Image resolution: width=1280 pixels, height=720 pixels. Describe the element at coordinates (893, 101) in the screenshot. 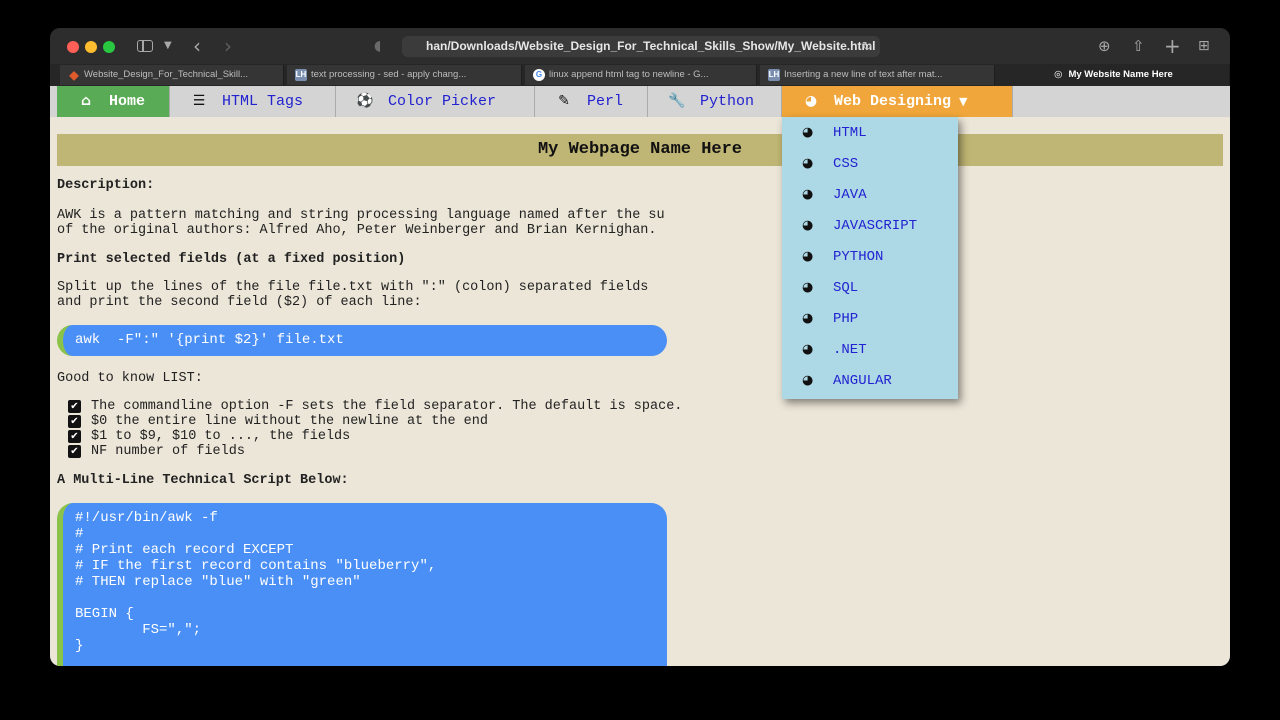

I see `nav-label: Web Designing` at that location.